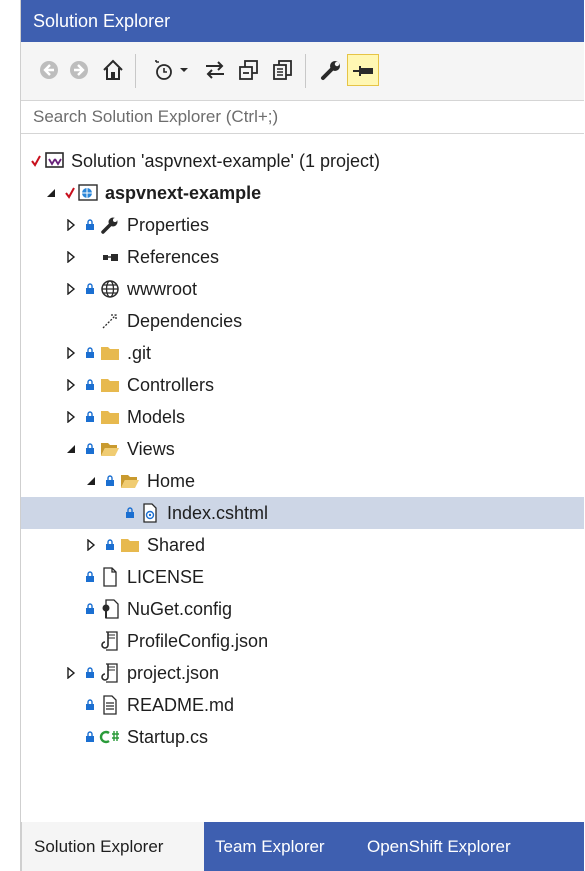 Image resolution: width=585 pixels, height=871 pixels. I want to click on forward-icon, so click(79, 70).